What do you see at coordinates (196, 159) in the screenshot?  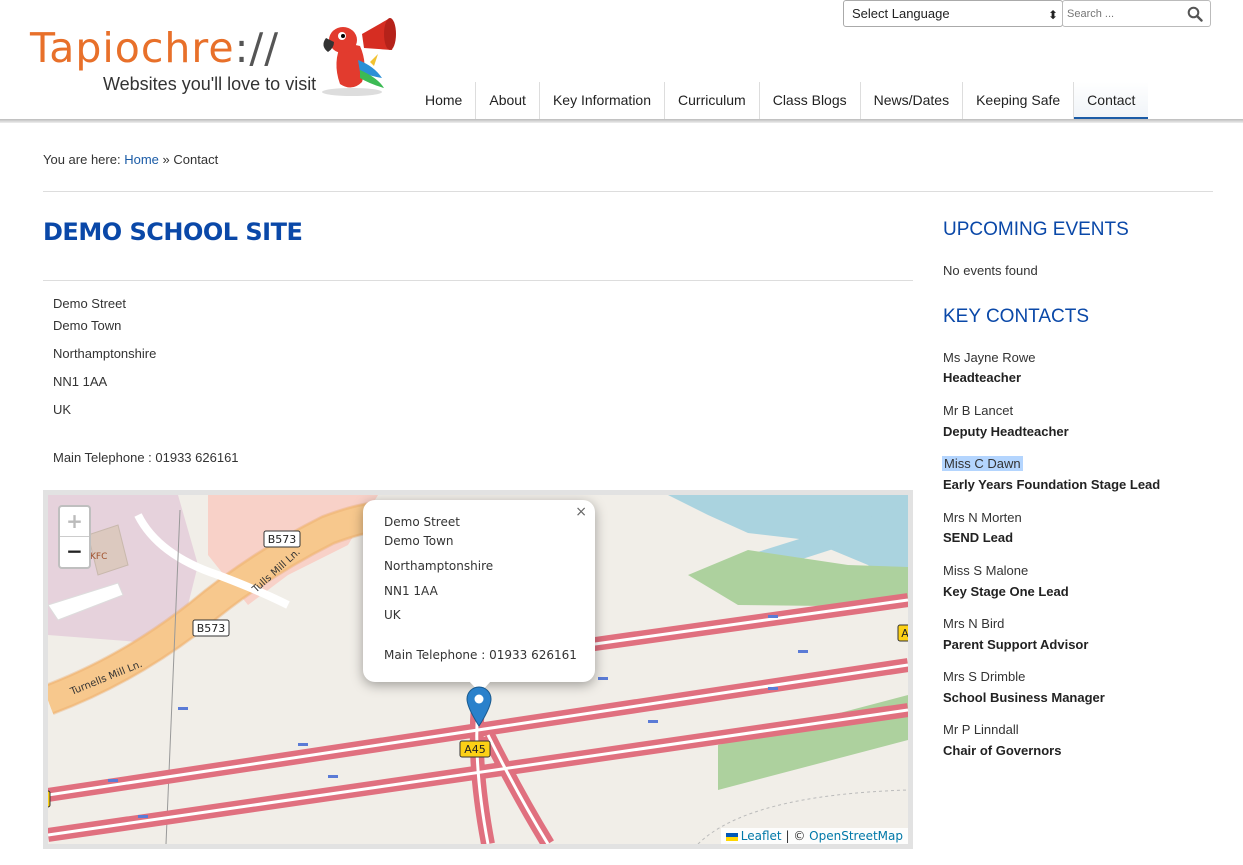 I see `breadcrumb-current: Contact` at bounding box center [196, 159].